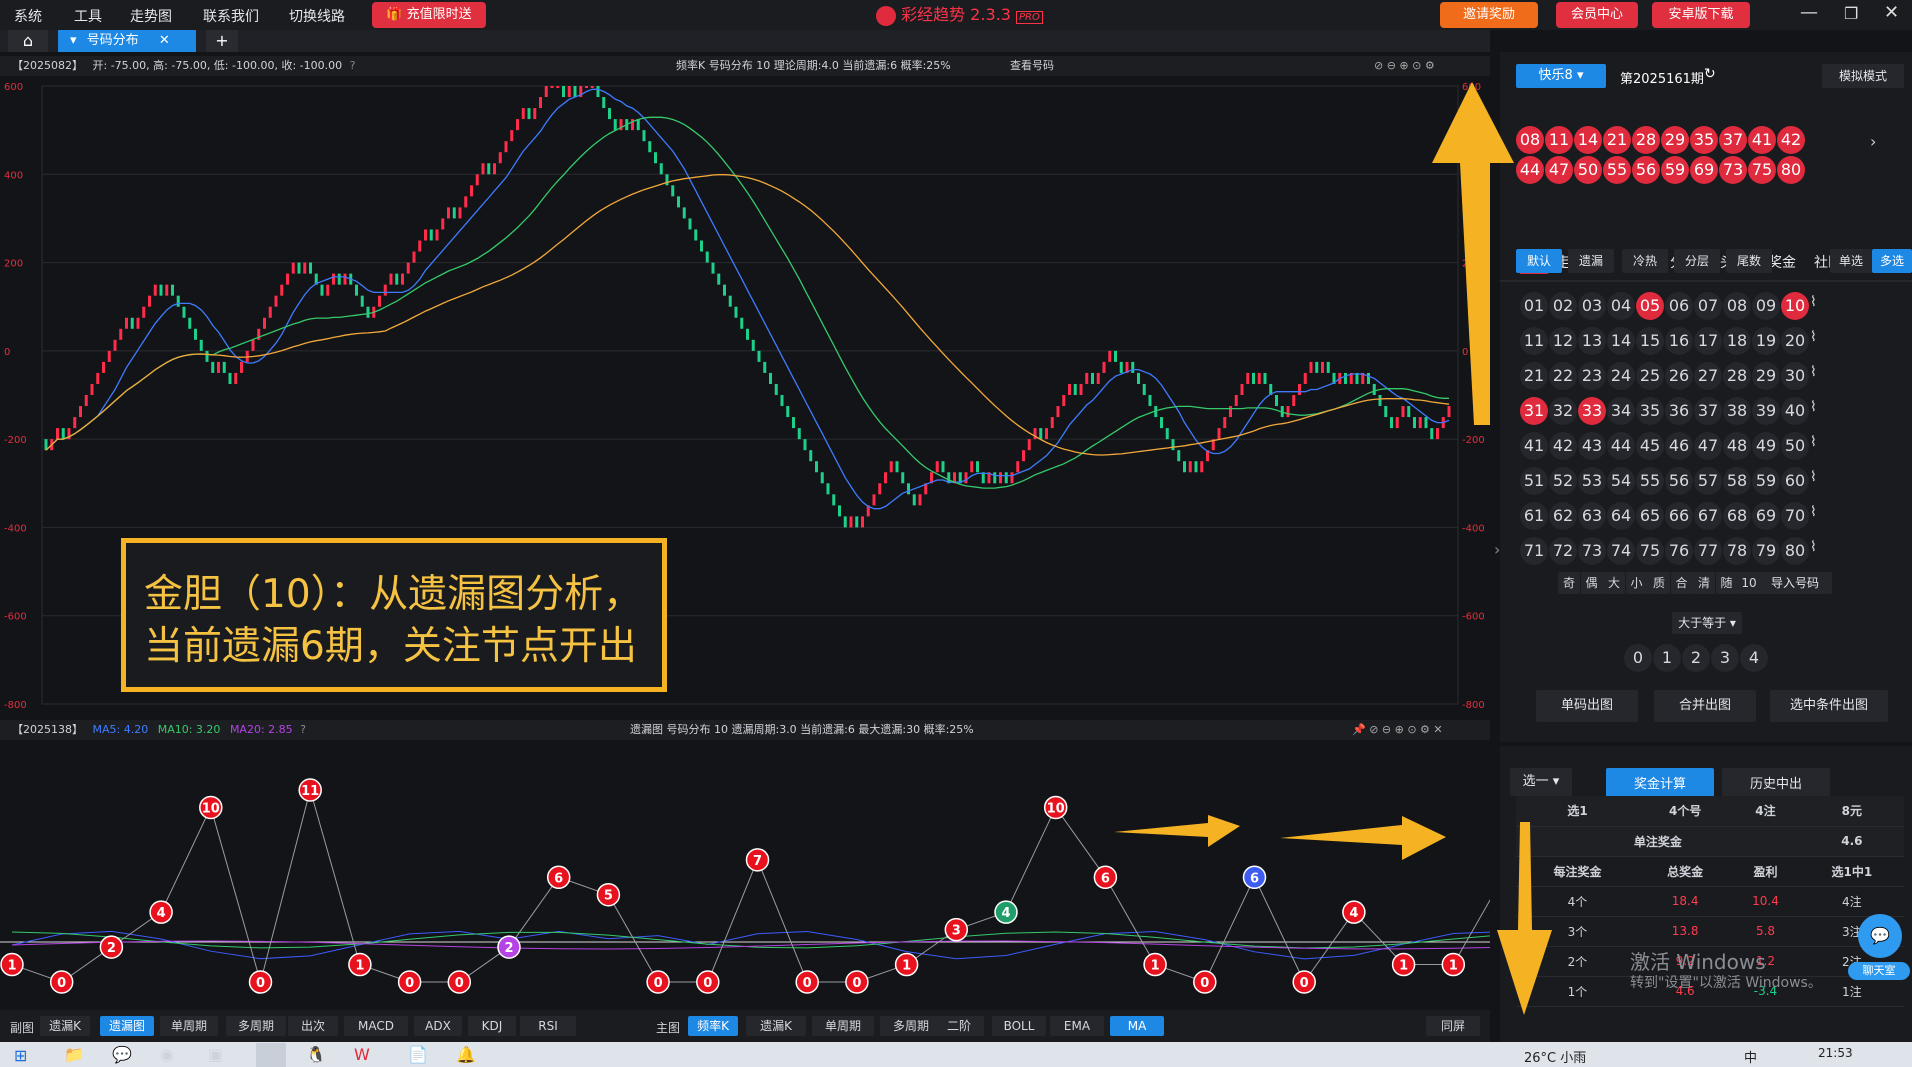 The height and width of the screenshot is (1067, 1912). Describe the element at coordinates (74, 1054) in the screenshot. I see `explorer-icon: 📁` at that location.